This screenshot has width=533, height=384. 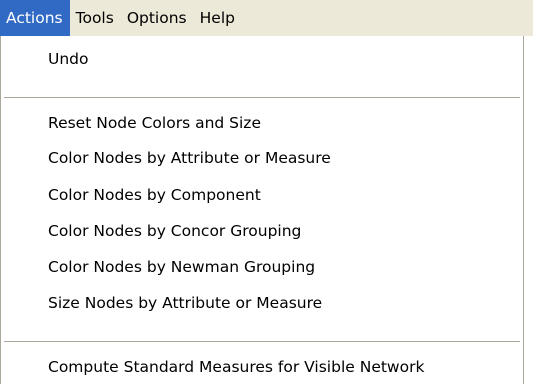 What do you see at coordinates (154, 195) in the screenshot?
I see `menu-item-color-nodes-by-component: Color Nodes by Component` at bounding box center [154, 195].